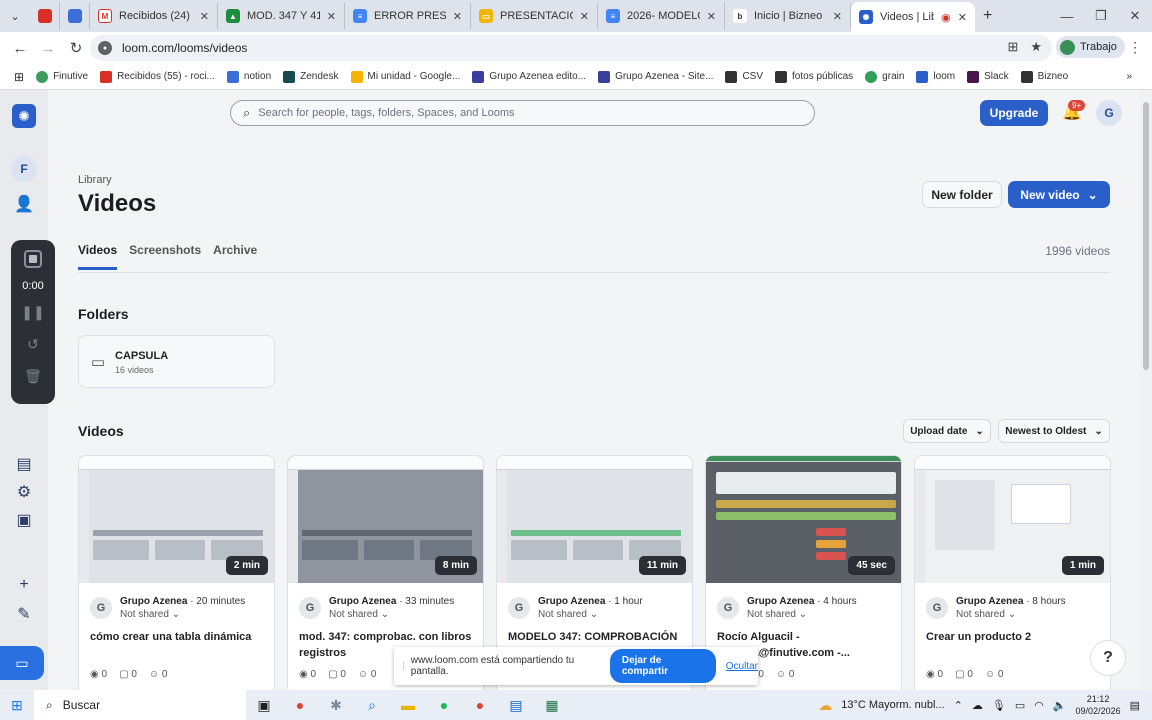 The height and width of the screenshot is (720, 1152). I want to click on file-explorer-icon: ▬, so click(408, 705).